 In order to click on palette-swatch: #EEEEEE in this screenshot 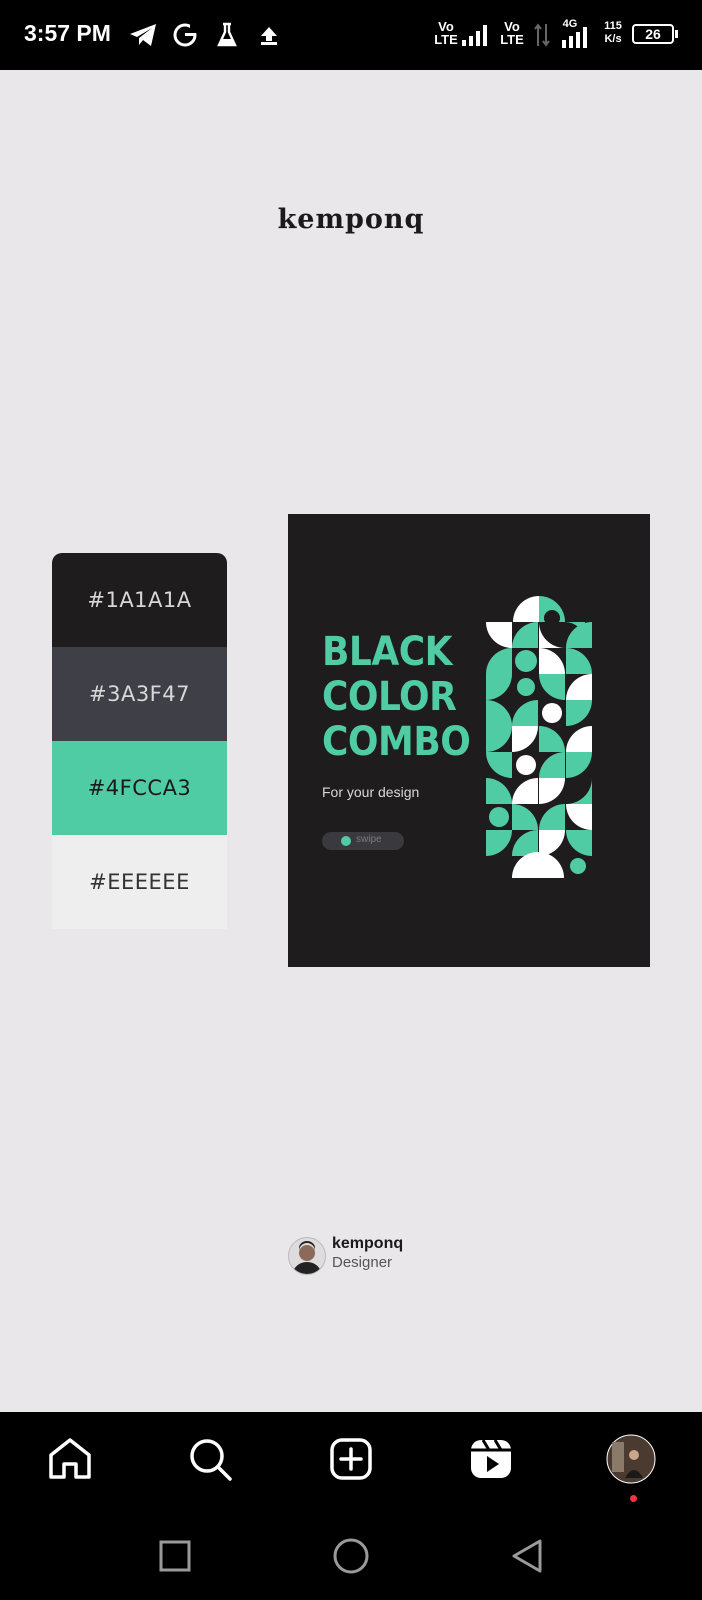, I will do `click(139, 882)`.